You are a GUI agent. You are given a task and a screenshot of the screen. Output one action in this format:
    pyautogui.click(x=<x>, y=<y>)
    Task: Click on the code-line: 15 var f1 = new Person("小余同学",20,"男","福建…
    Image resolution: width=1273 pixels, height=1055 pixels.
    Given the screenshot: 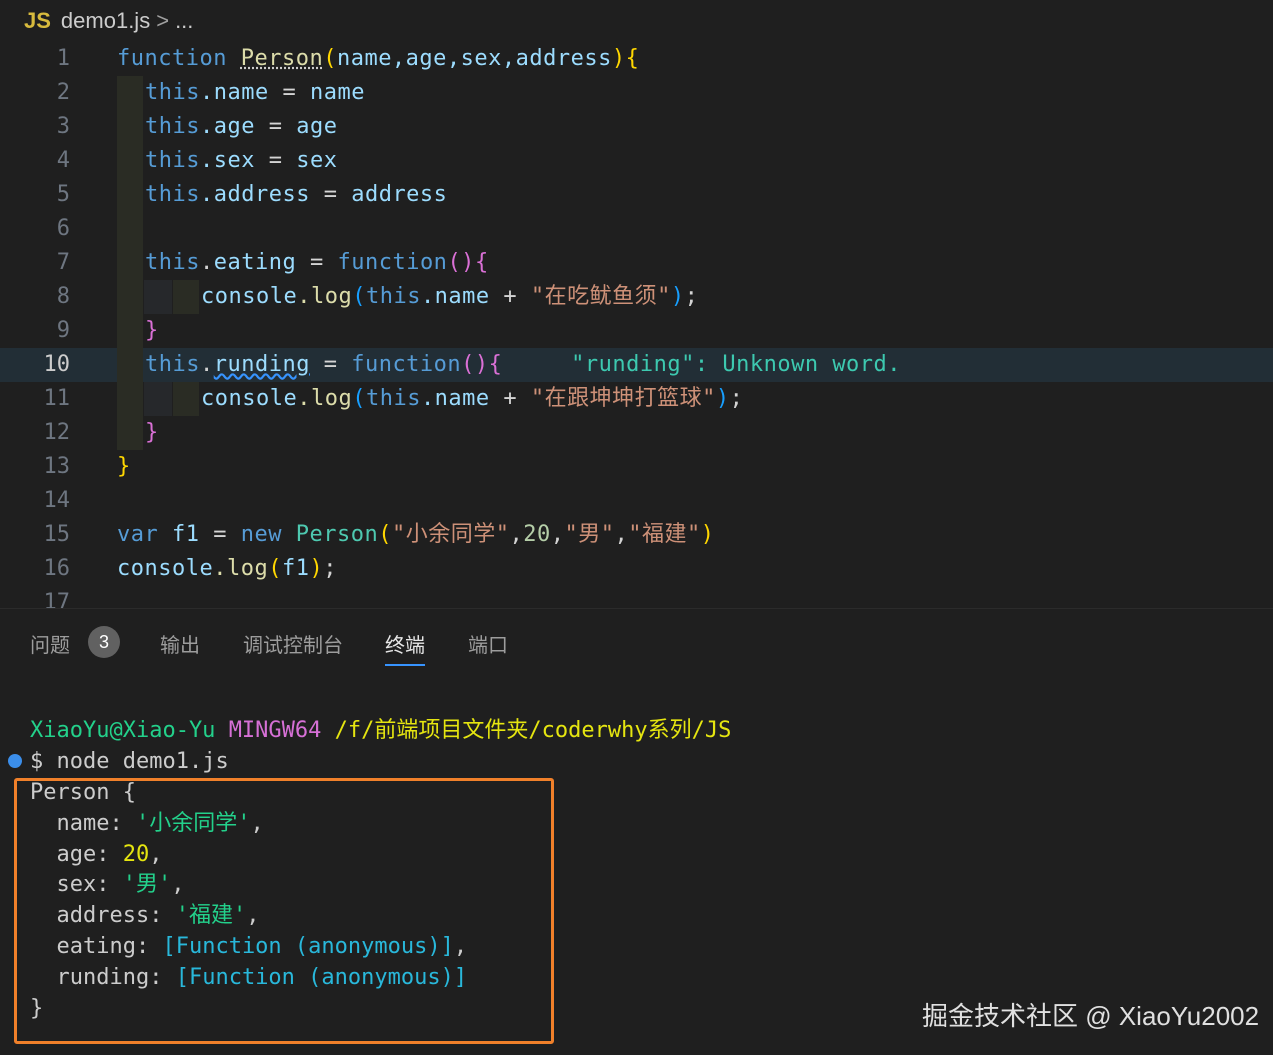 What is the action you would take?
    pyautogui.click(x=636, y=535)
    